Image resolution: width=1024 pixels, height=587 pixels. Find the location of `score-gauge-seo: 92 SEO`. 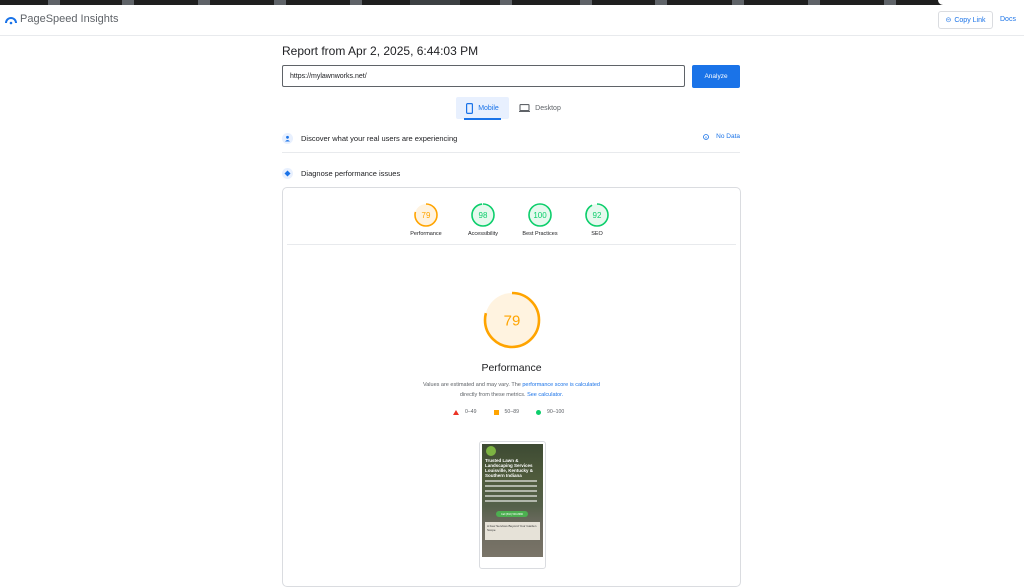

score-gauge-seo: 92 SEO is located at coordinates (597, 219).